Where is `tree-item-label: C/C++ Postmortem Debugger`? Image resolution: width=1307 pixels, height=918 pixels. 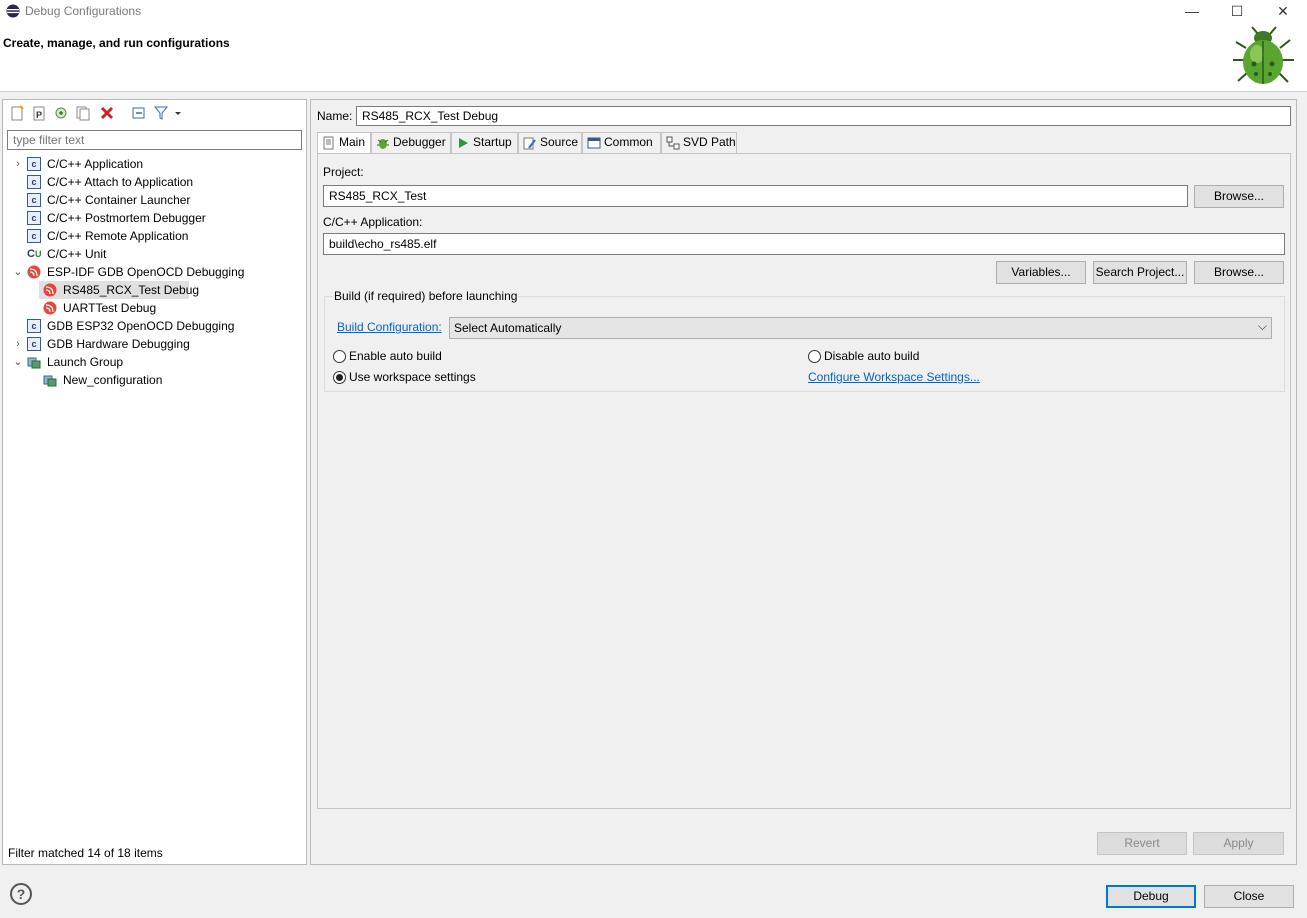 tree-item-label: C/C++ Postmortem Debugger is located at coordinates (126, 218).